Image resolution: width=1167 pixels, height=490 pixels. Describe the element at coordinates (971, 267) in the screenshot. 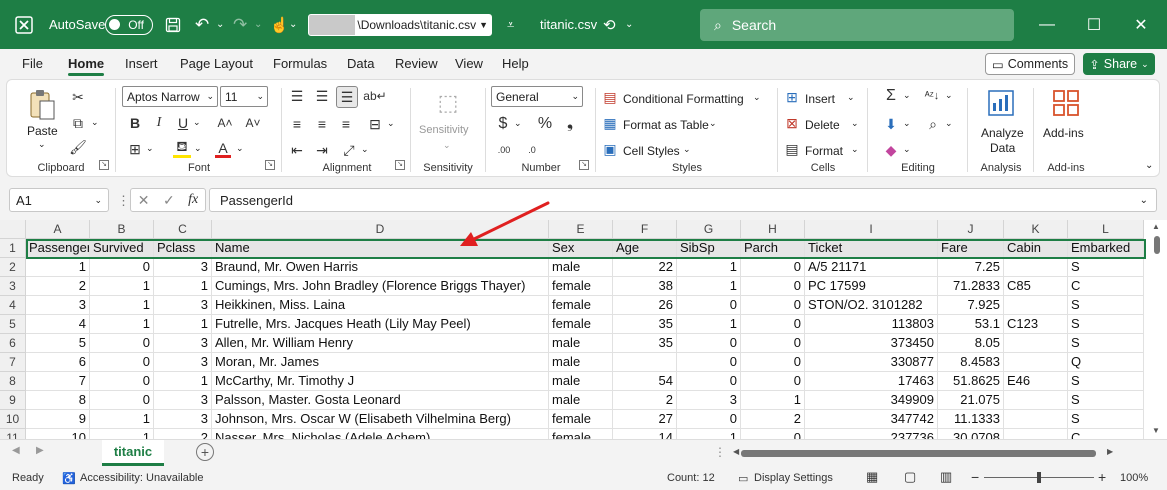

I see `cell: 7.25` at that location.